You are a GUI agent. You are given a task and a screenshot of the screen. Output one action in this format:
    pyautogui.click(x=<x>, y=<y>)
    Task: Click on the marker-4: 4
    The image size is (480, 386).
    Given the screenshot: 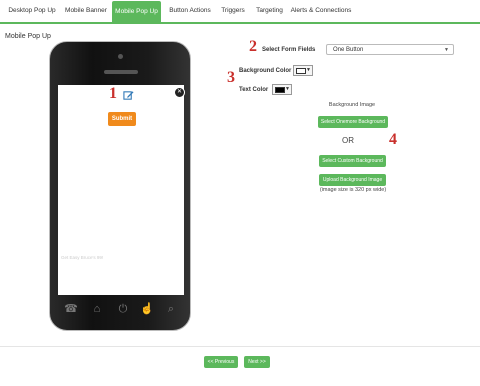 What is the action you would take?
    pyautogui.click(x=393, y=139)
    